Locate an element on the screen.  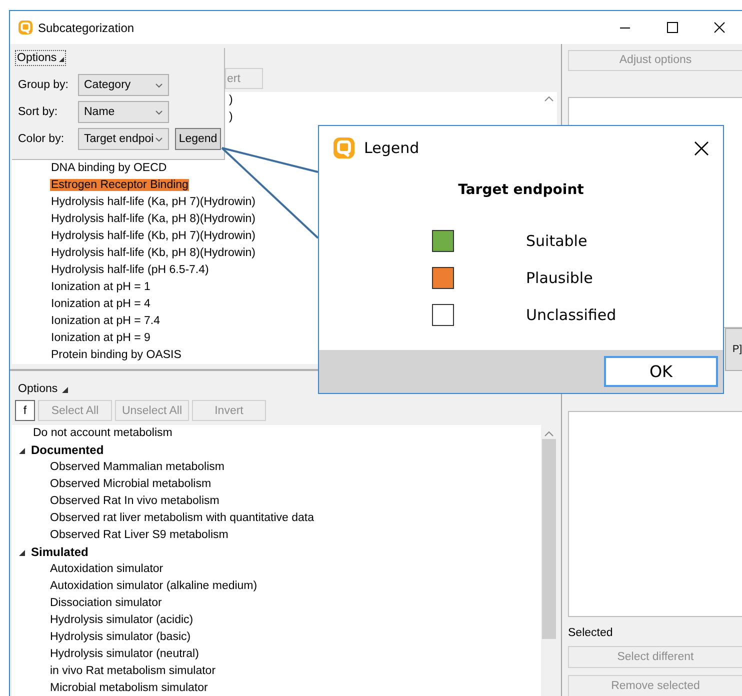
list-item: Hydrolysis half-life (Kb, pH 7)(Hydrowin) is located at coordinates (153, 236).